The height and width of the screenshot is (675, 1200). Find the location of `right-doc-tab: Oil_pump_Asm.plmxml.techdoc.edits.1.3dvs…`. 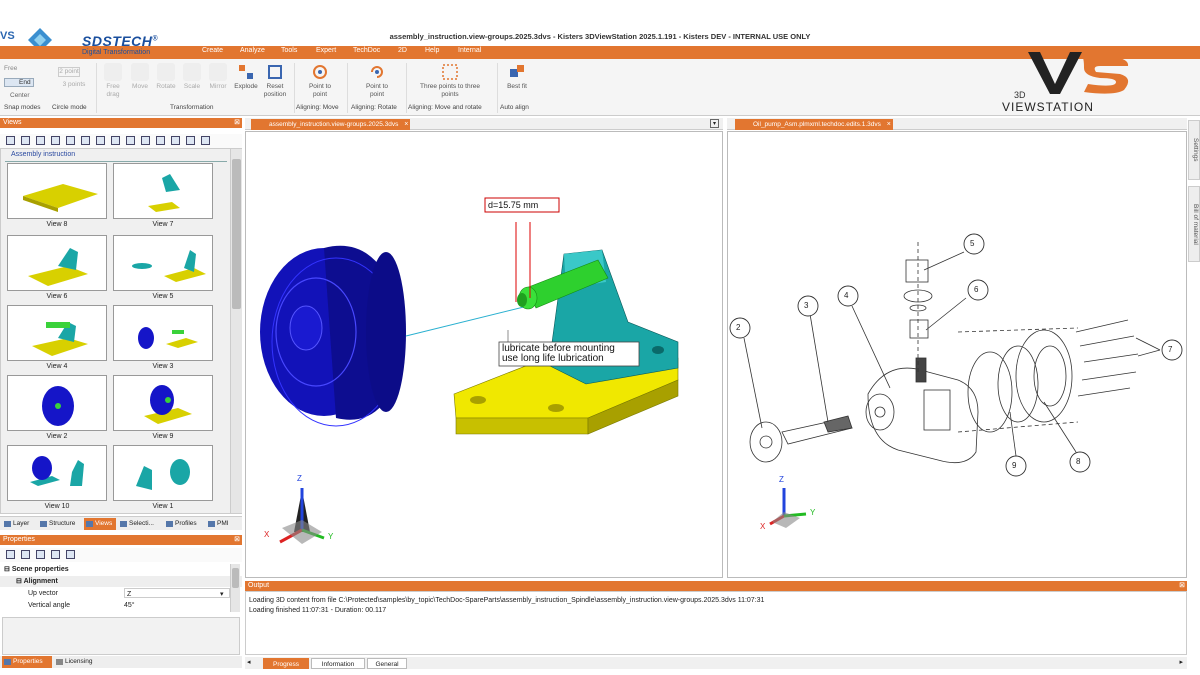

right-doc-tab: Oil_pump_Asm.plmxml.techdoc.edits.1.3dvs… is located at coordinates (814, 124).